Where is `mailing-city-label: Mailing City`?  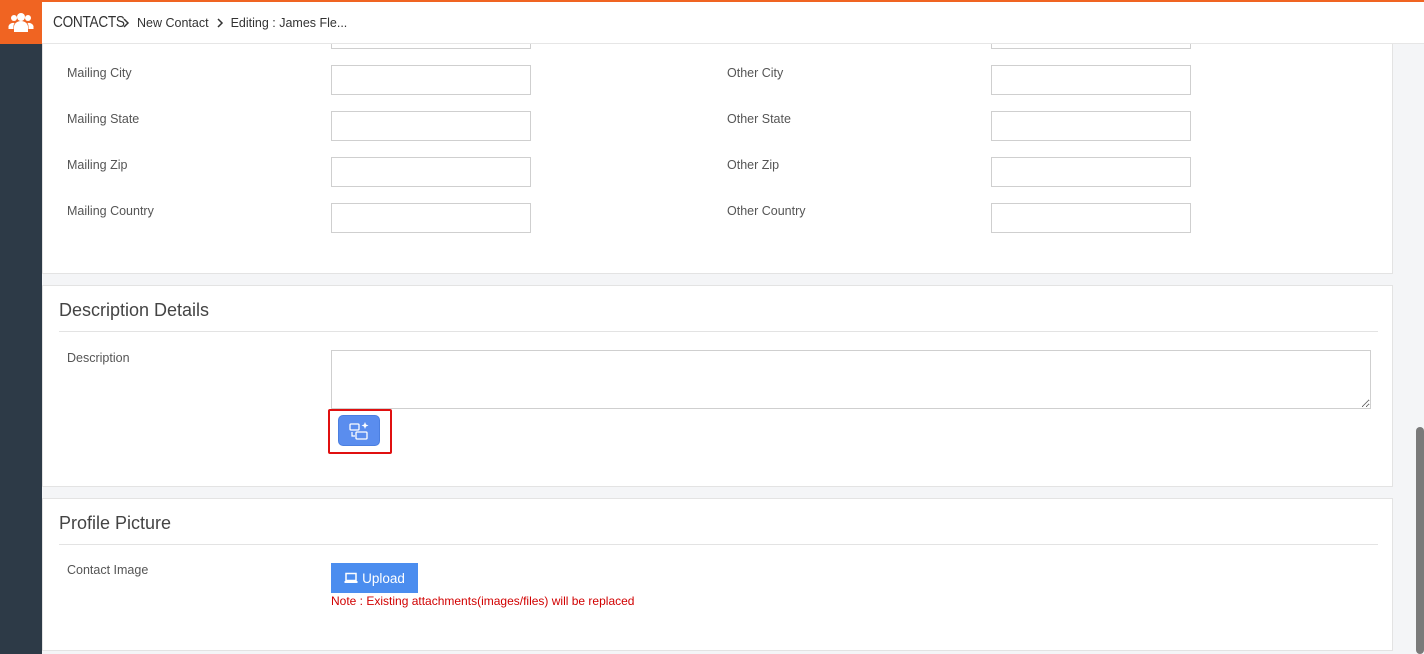 mailing-city-label: Mailing City is located at coordinates (99, 73).